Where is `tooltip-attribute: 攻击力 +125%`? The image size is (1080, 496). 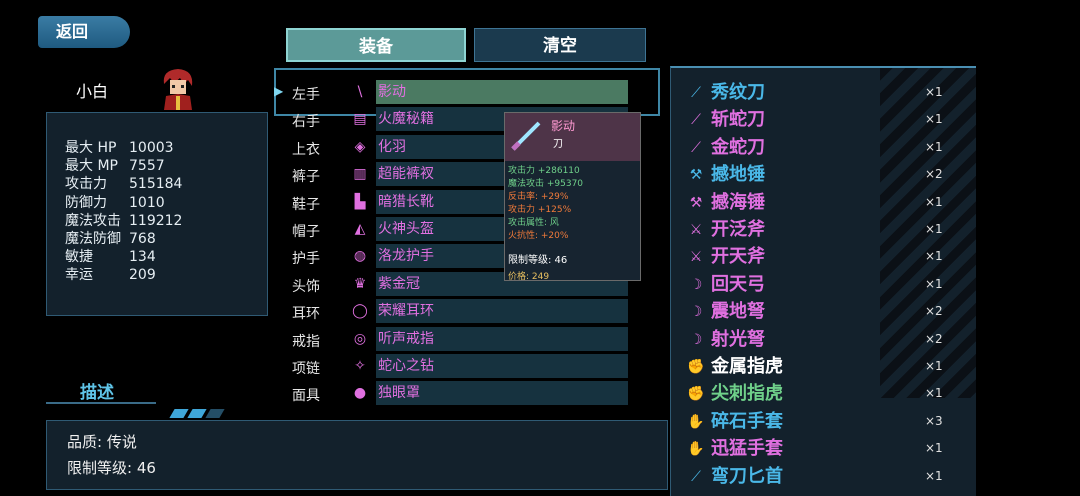
tooltip-attribute: 攻击力 +125% is located at coordinates (540, 210).